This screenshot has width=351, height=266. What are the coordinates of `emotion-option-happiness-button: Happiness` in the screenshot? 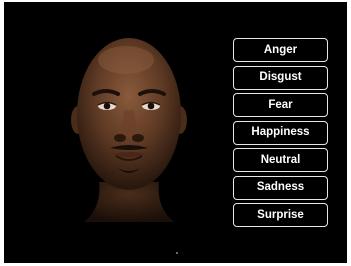 It's located at (280, 132).